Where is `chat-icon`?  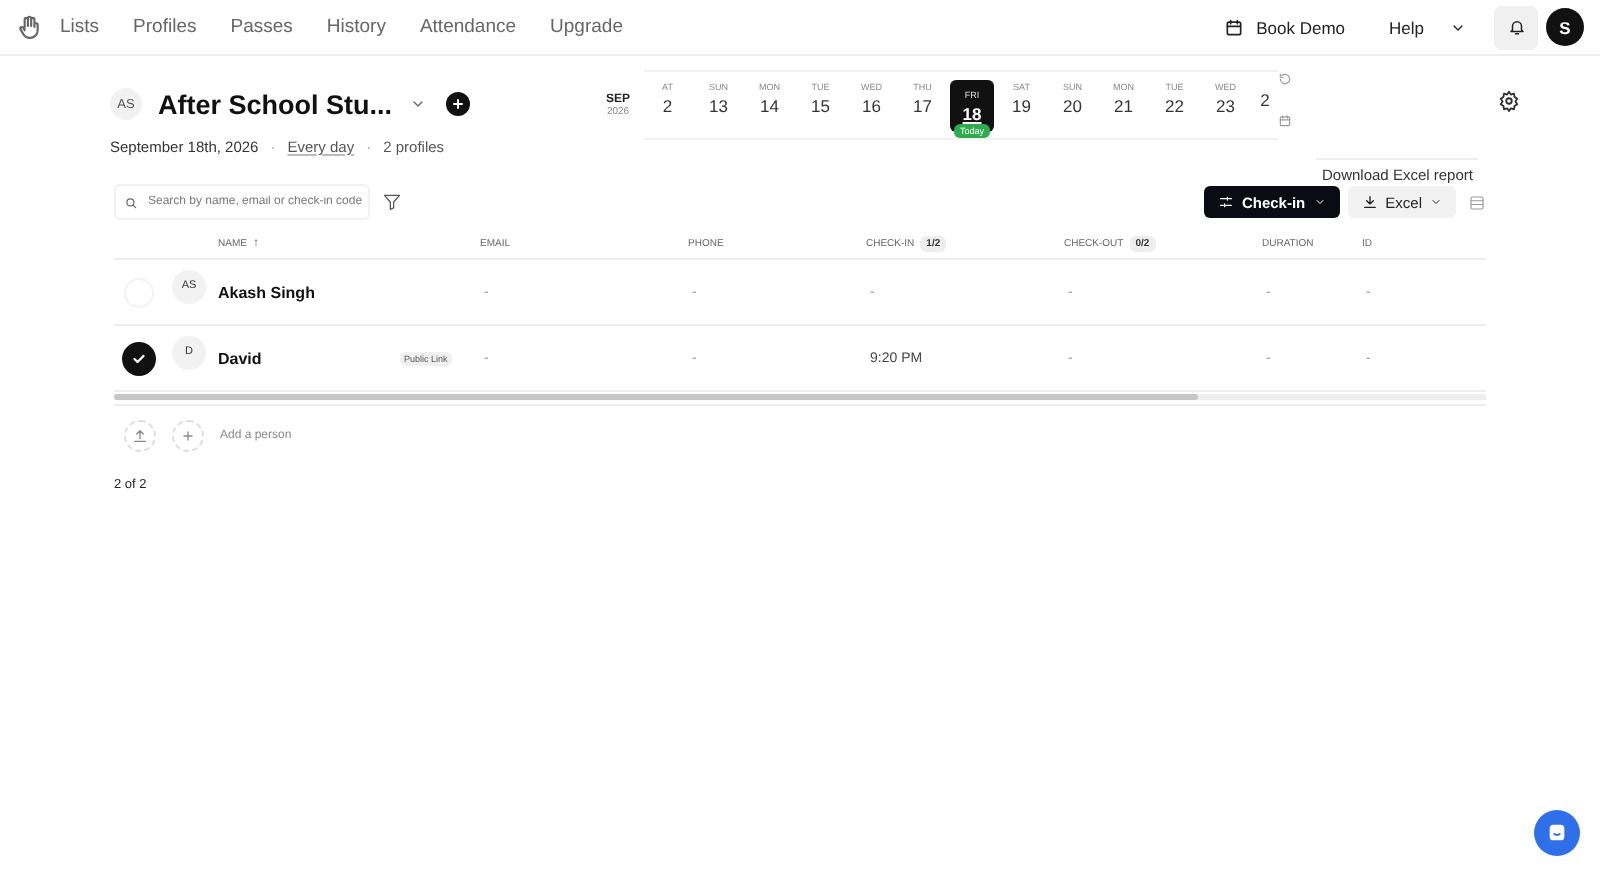
chat-icon is located at coordinates (1557, 833).